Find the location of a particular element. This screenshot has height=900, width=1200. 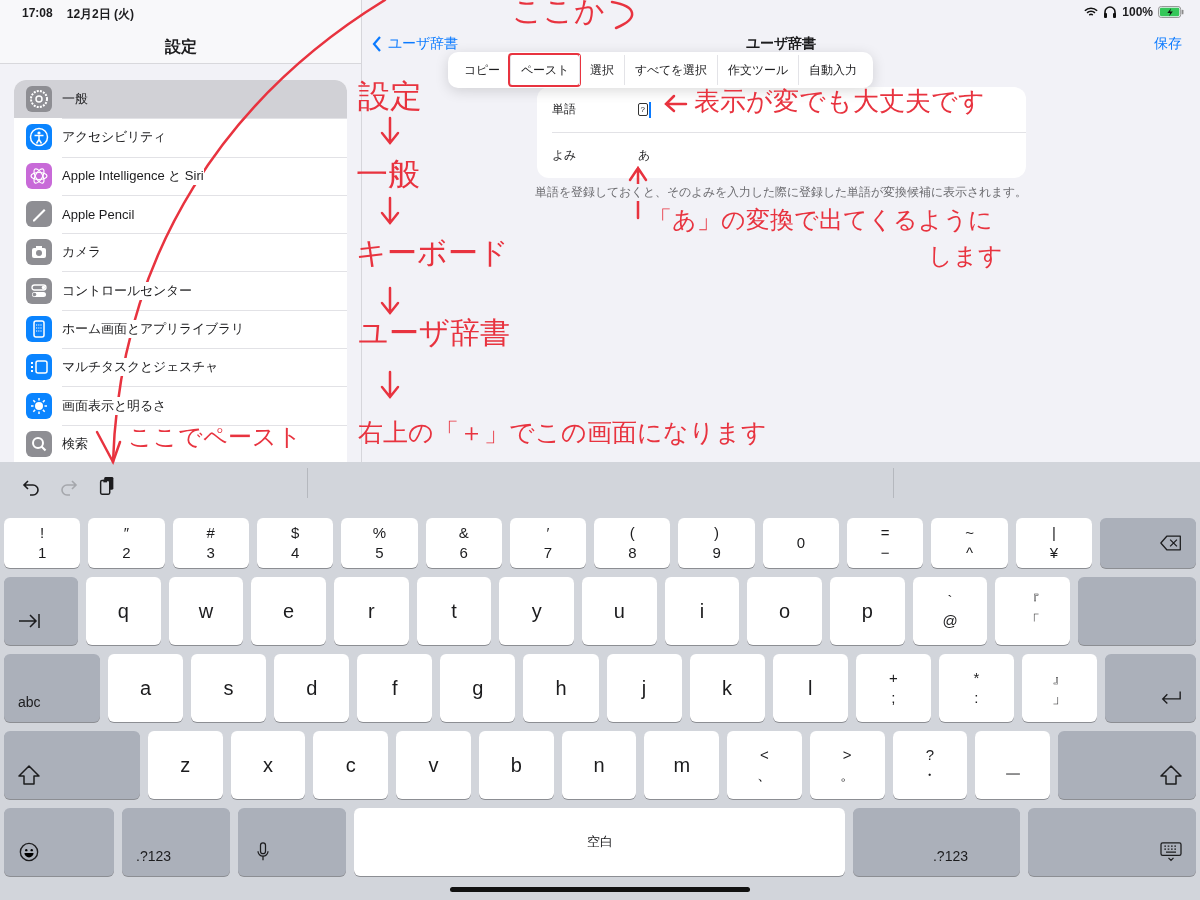

handwritten-note: 「あ」の変換で出てくるように is located at coordinates (820, 220).